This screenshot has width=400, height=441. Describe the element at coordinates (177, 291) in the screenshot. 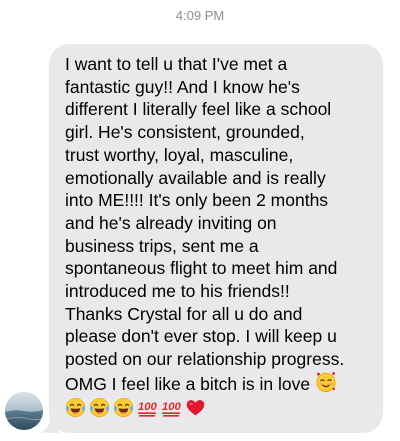

I see `message-line: introduced me to his friends!!` at that location.